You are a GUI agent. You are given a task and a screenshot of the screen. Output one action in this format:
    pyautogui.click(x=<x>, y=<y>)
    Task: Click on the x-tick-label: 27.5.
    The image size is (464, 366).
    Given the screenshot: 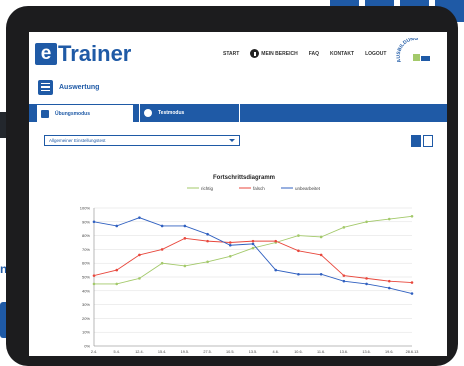 What is the action you would take?
    pyautogui.click(x=207, y=352)
    